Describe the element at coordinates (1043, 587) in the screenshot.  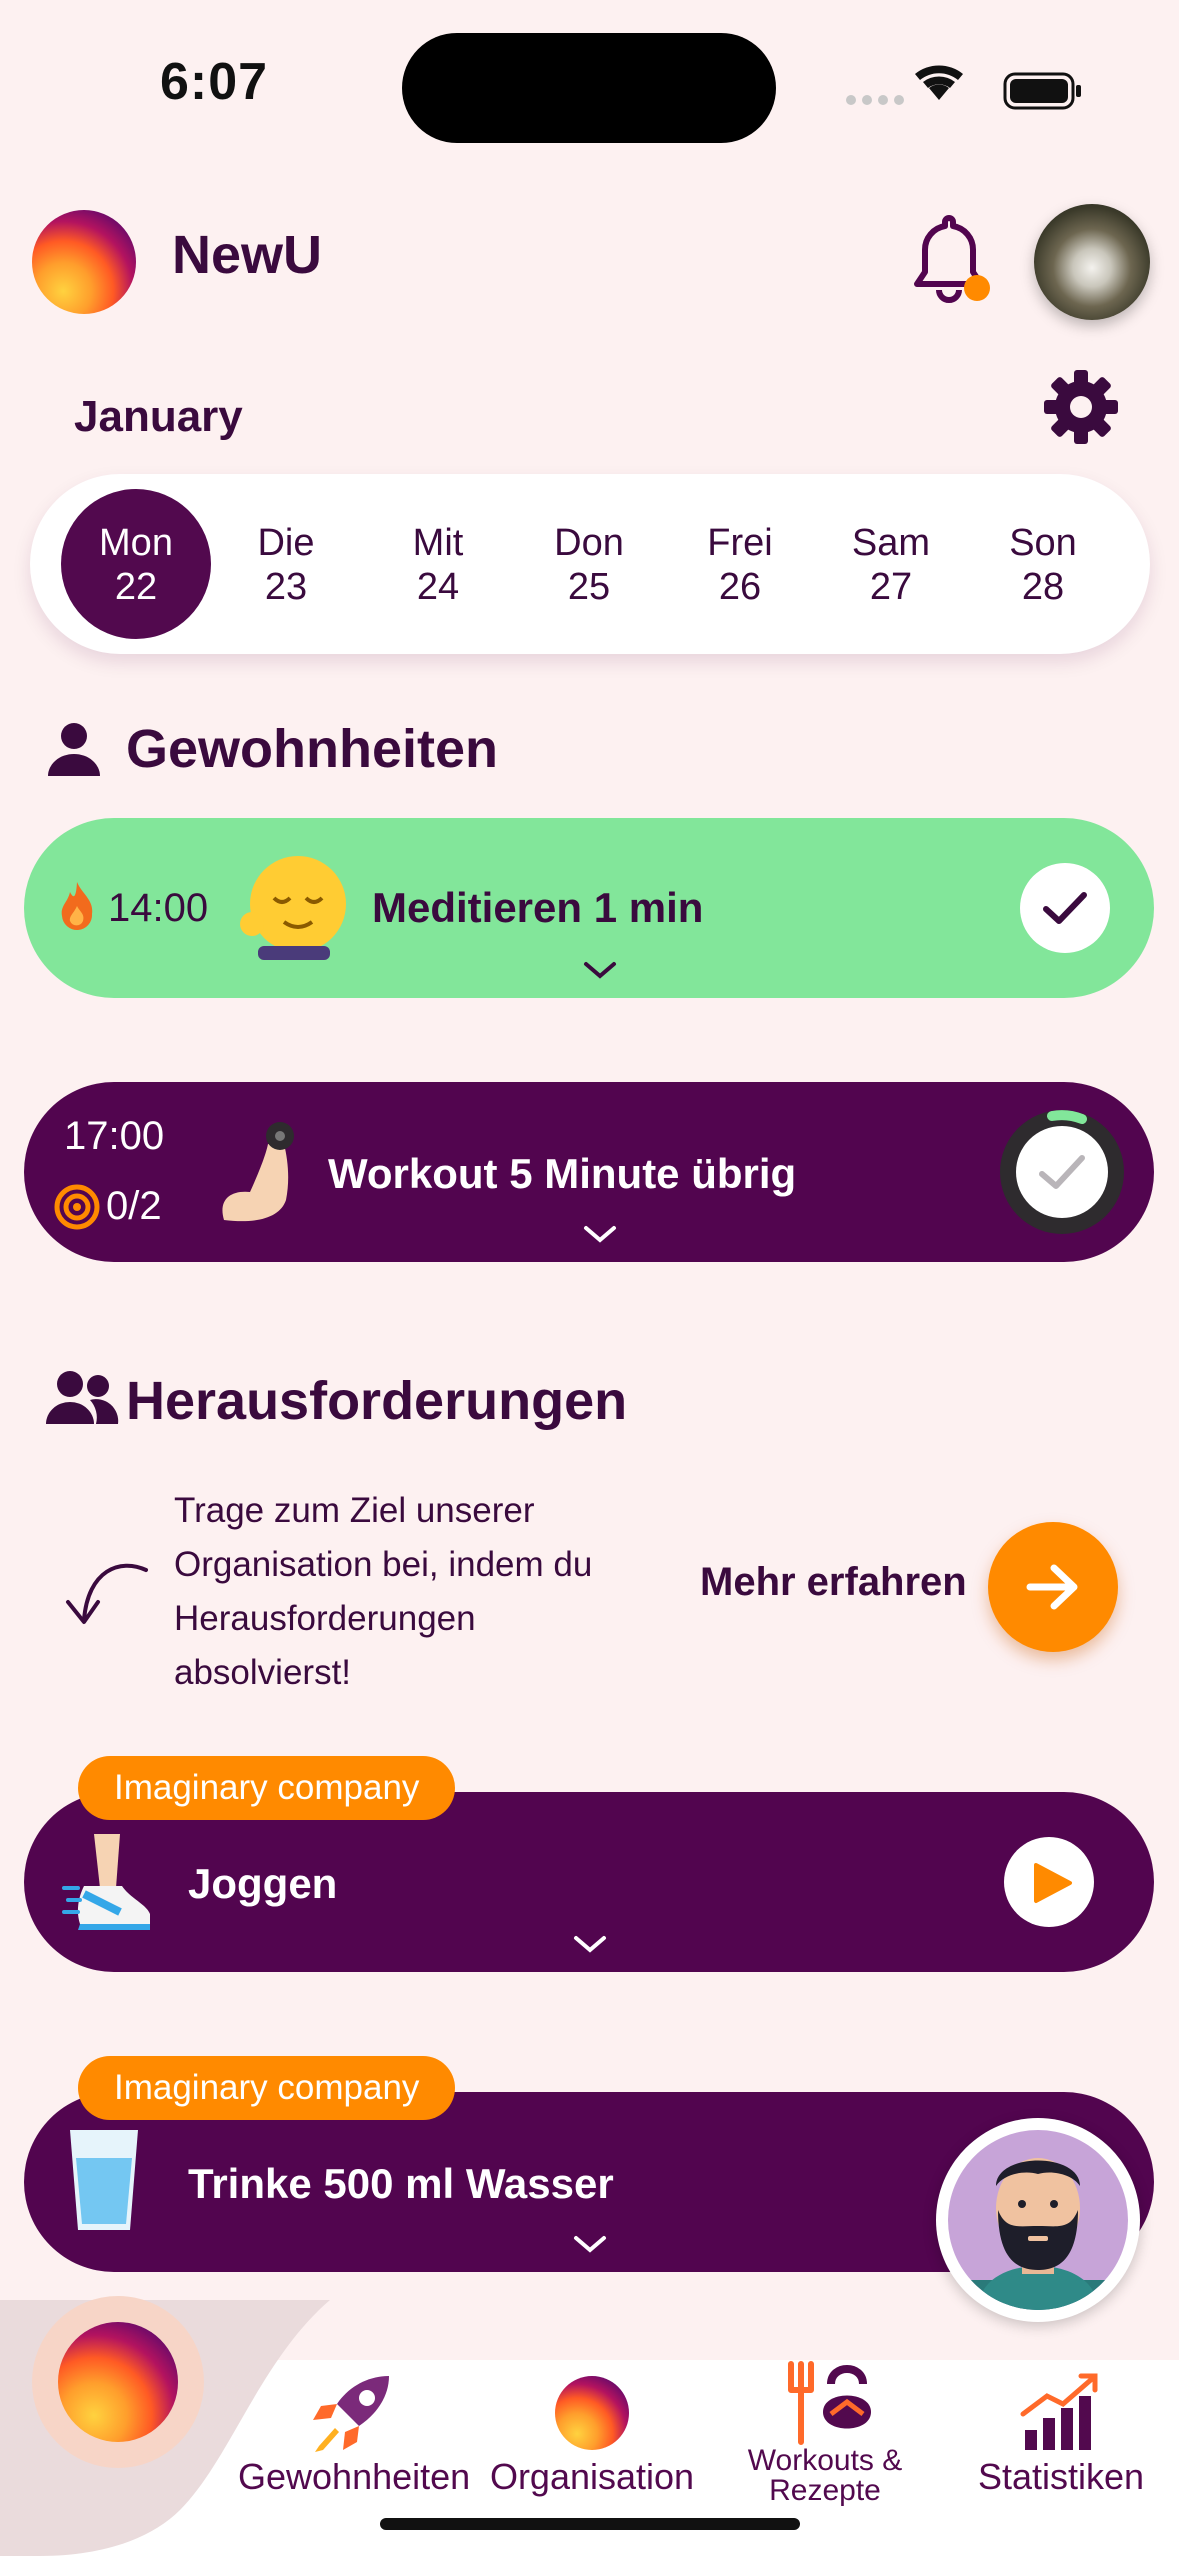
I see `day-date: 28` at that location.